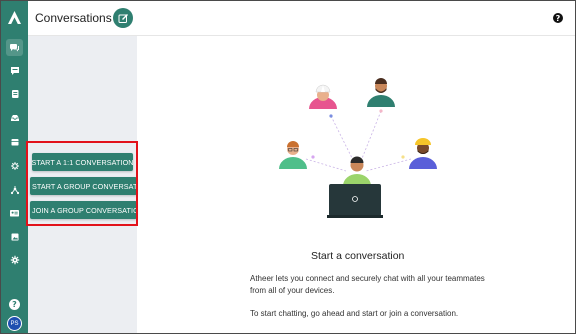  Describe the element at coordinates (358, 256) in the screenshot. I see `empty-state-title: Start a conversation` at that location.